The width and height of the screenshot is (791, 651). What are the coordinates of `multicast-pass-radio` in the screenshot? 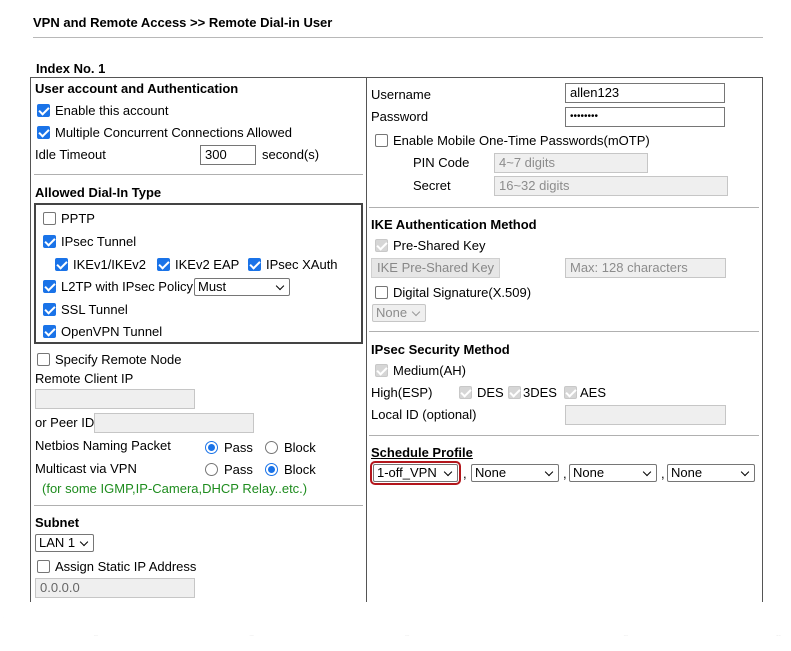 It's located at (211, 469).